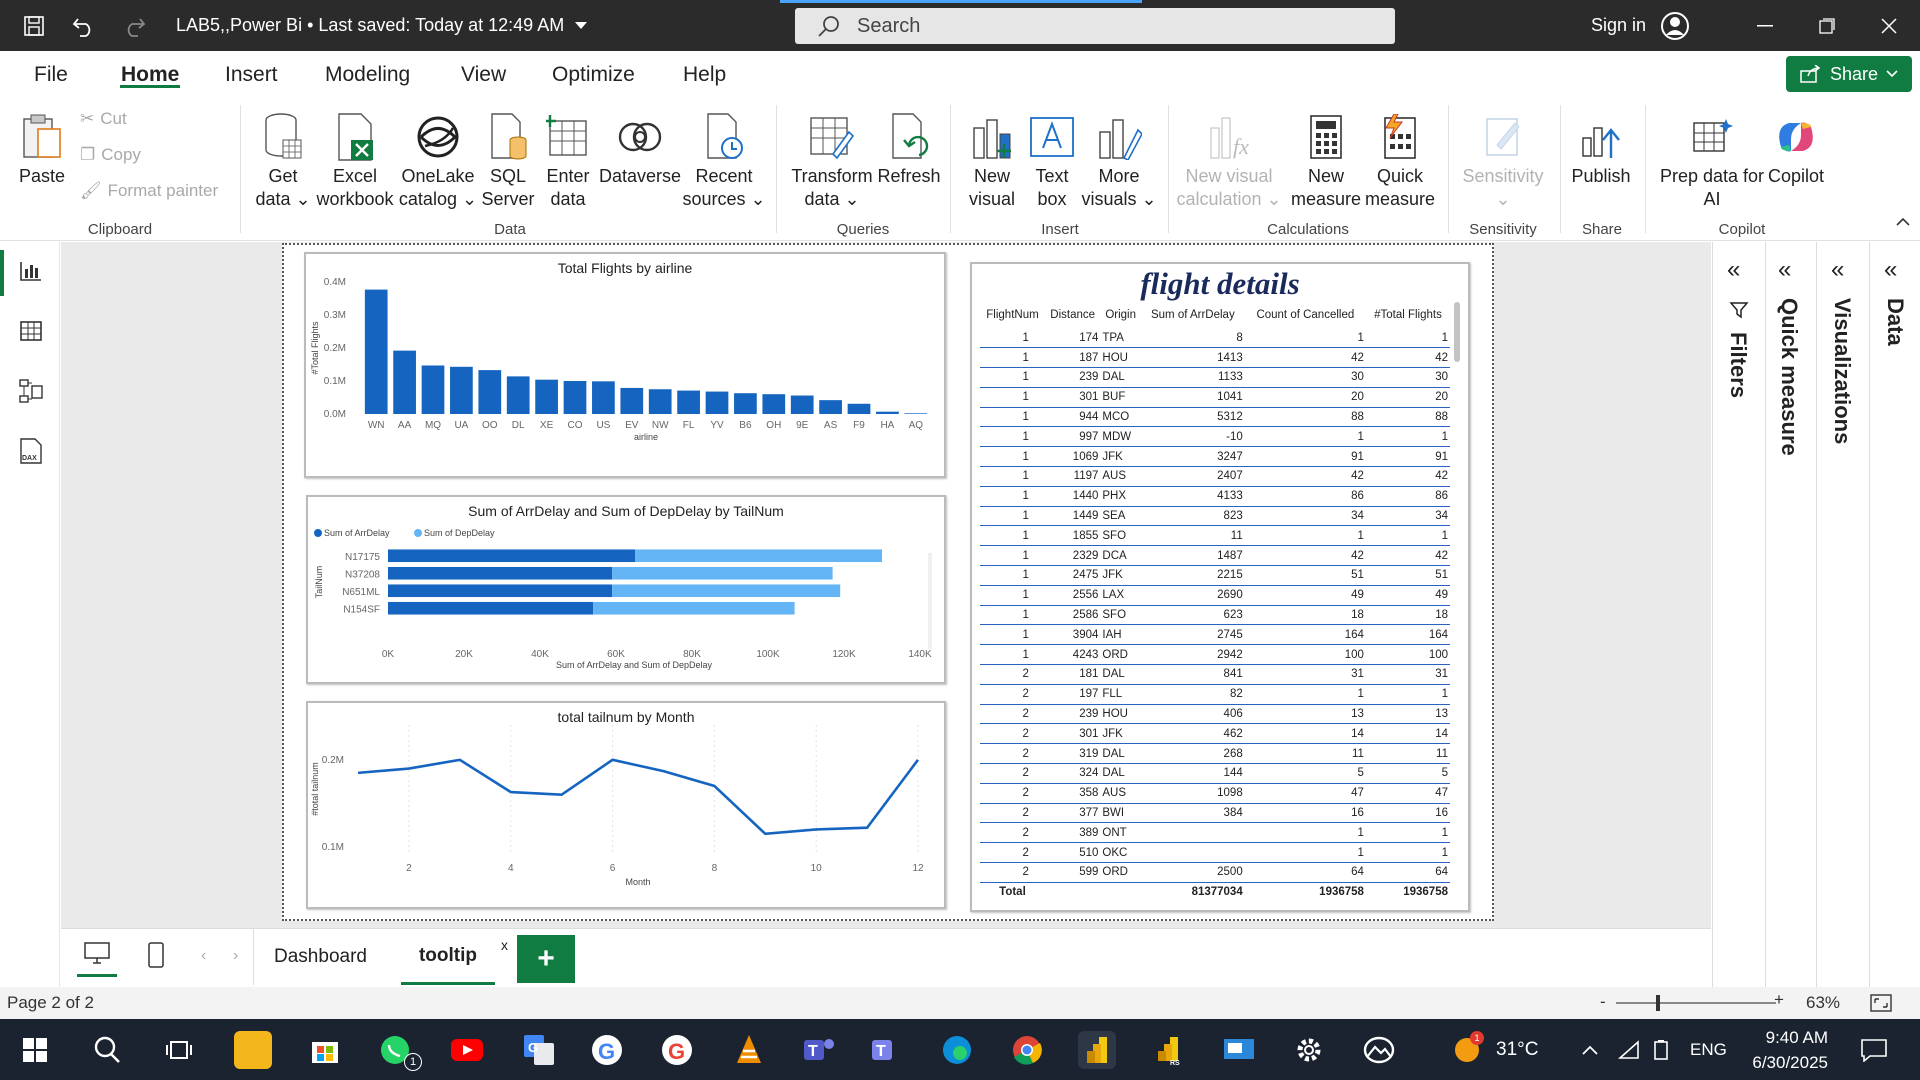 This screenshot has width=1920, height=1080. I want to click on redo-icon, so click(134, 25).